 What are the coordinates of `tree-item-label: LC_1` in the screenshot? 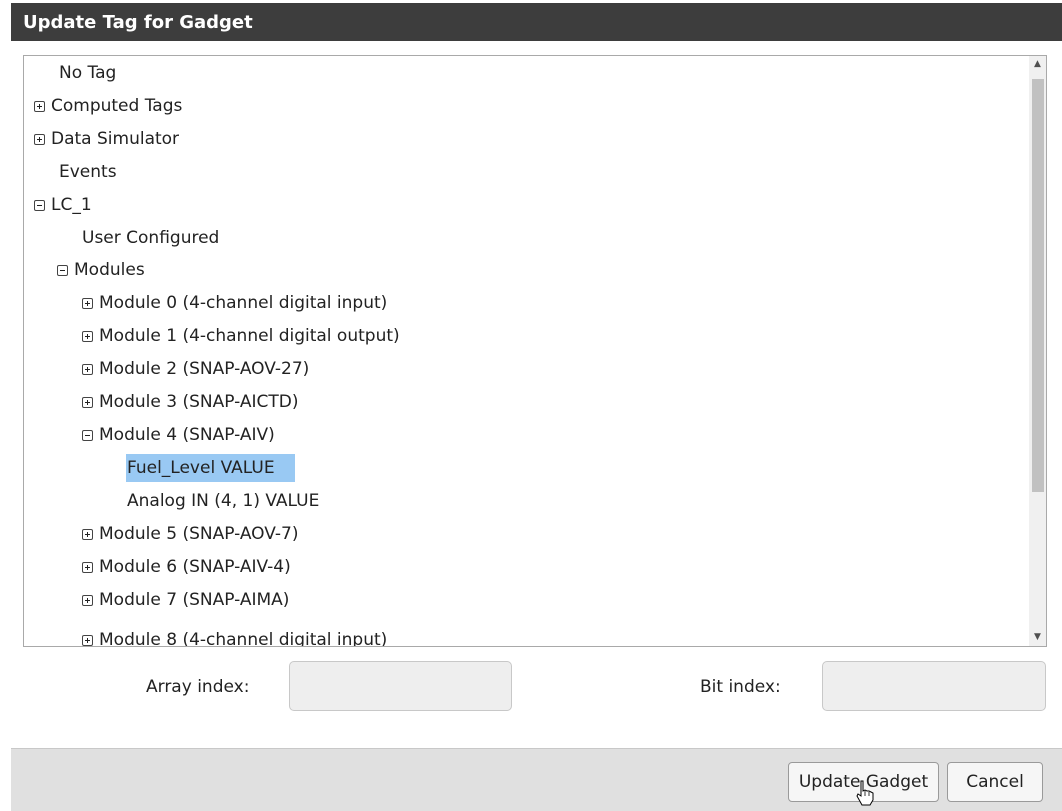 It's located at (71, 205).